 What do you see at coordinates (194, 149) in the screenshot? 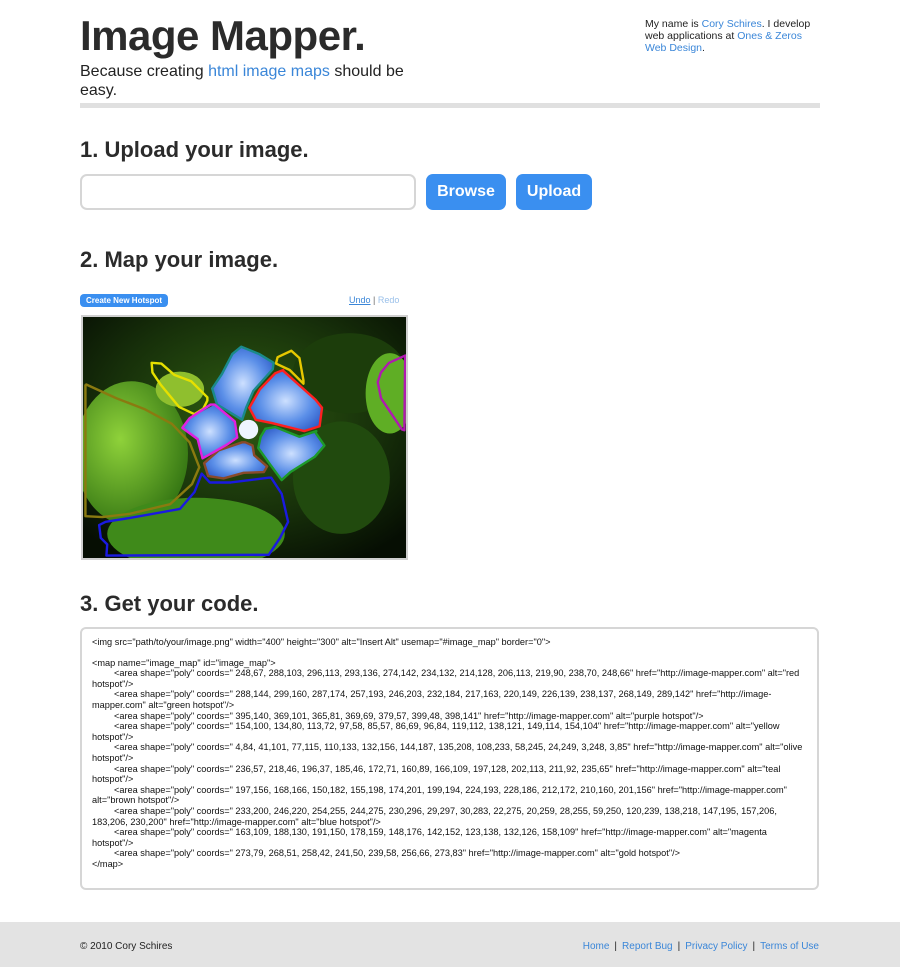
I see `upload-heading: 1. Upload your image.` at bounding box center [194, 149].